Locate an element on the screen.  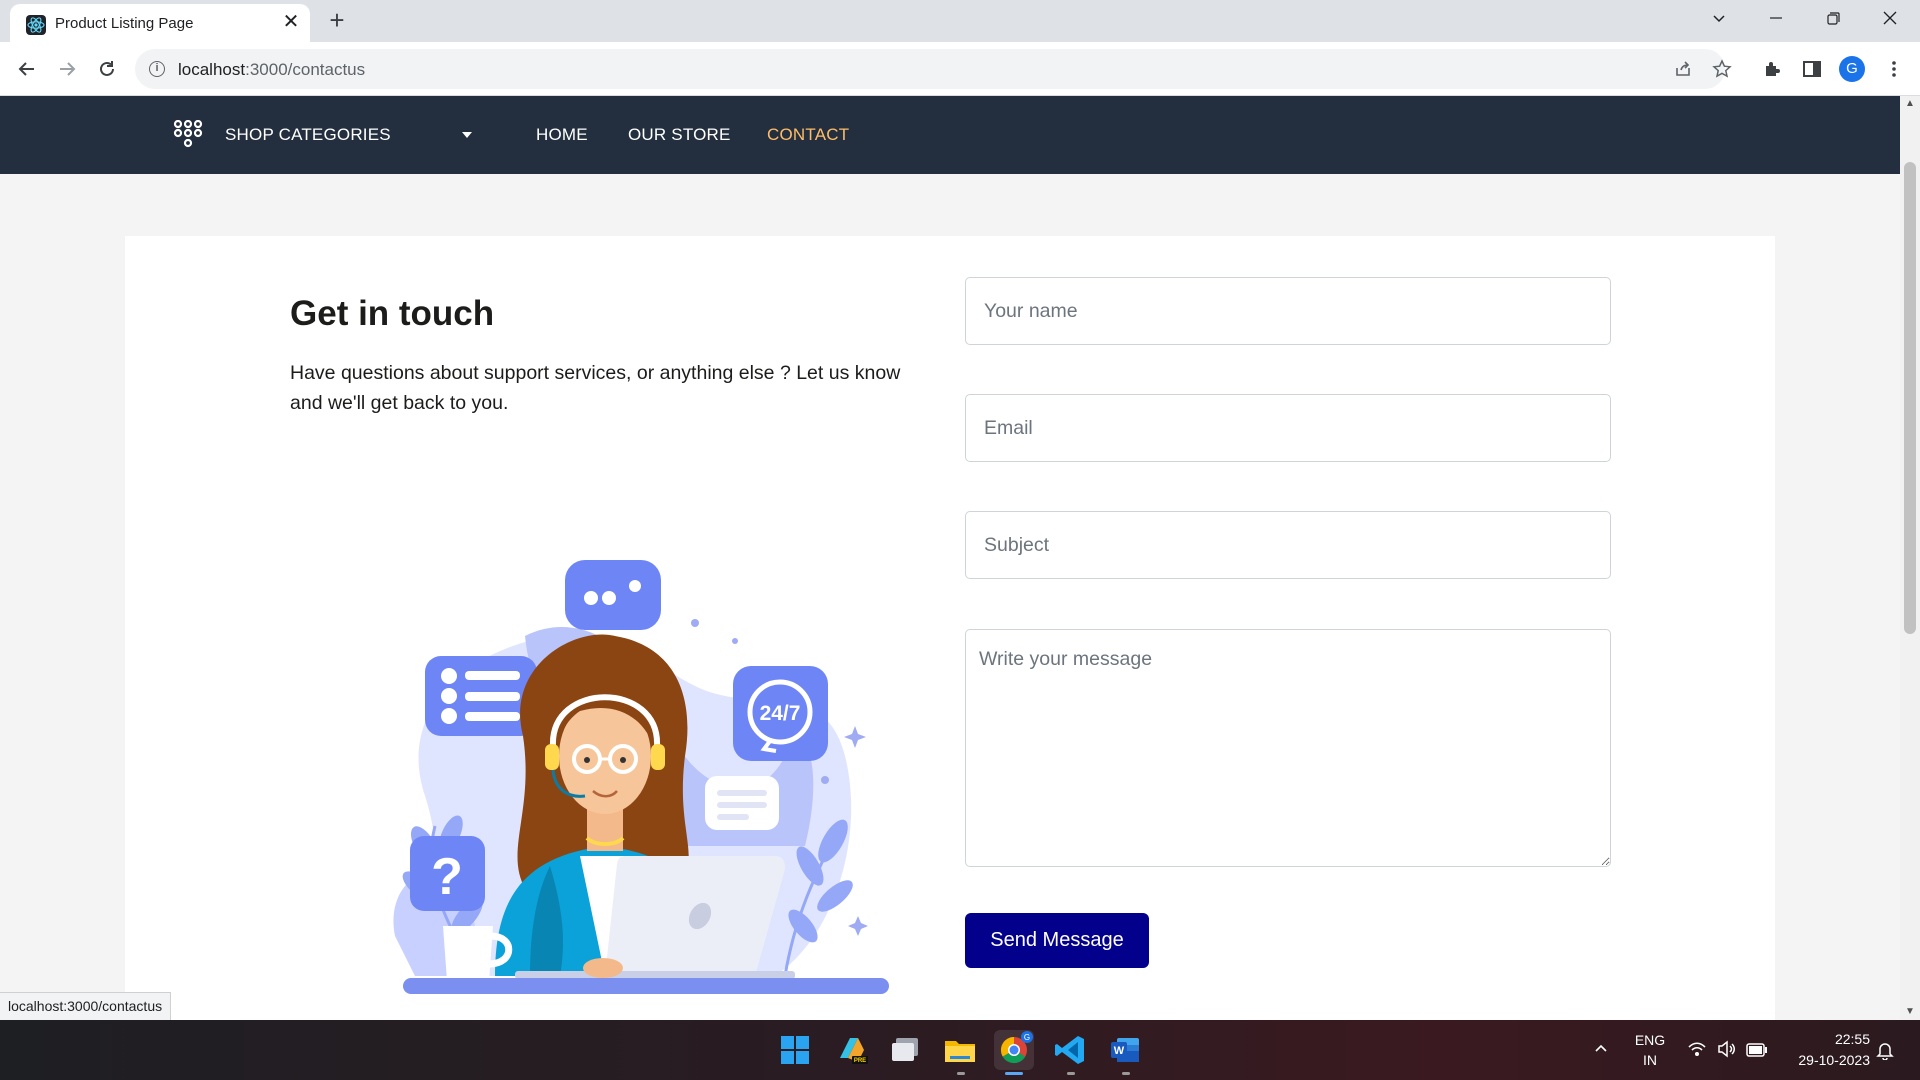
nav-link-home: HOME is located at coordinates (562, 135).